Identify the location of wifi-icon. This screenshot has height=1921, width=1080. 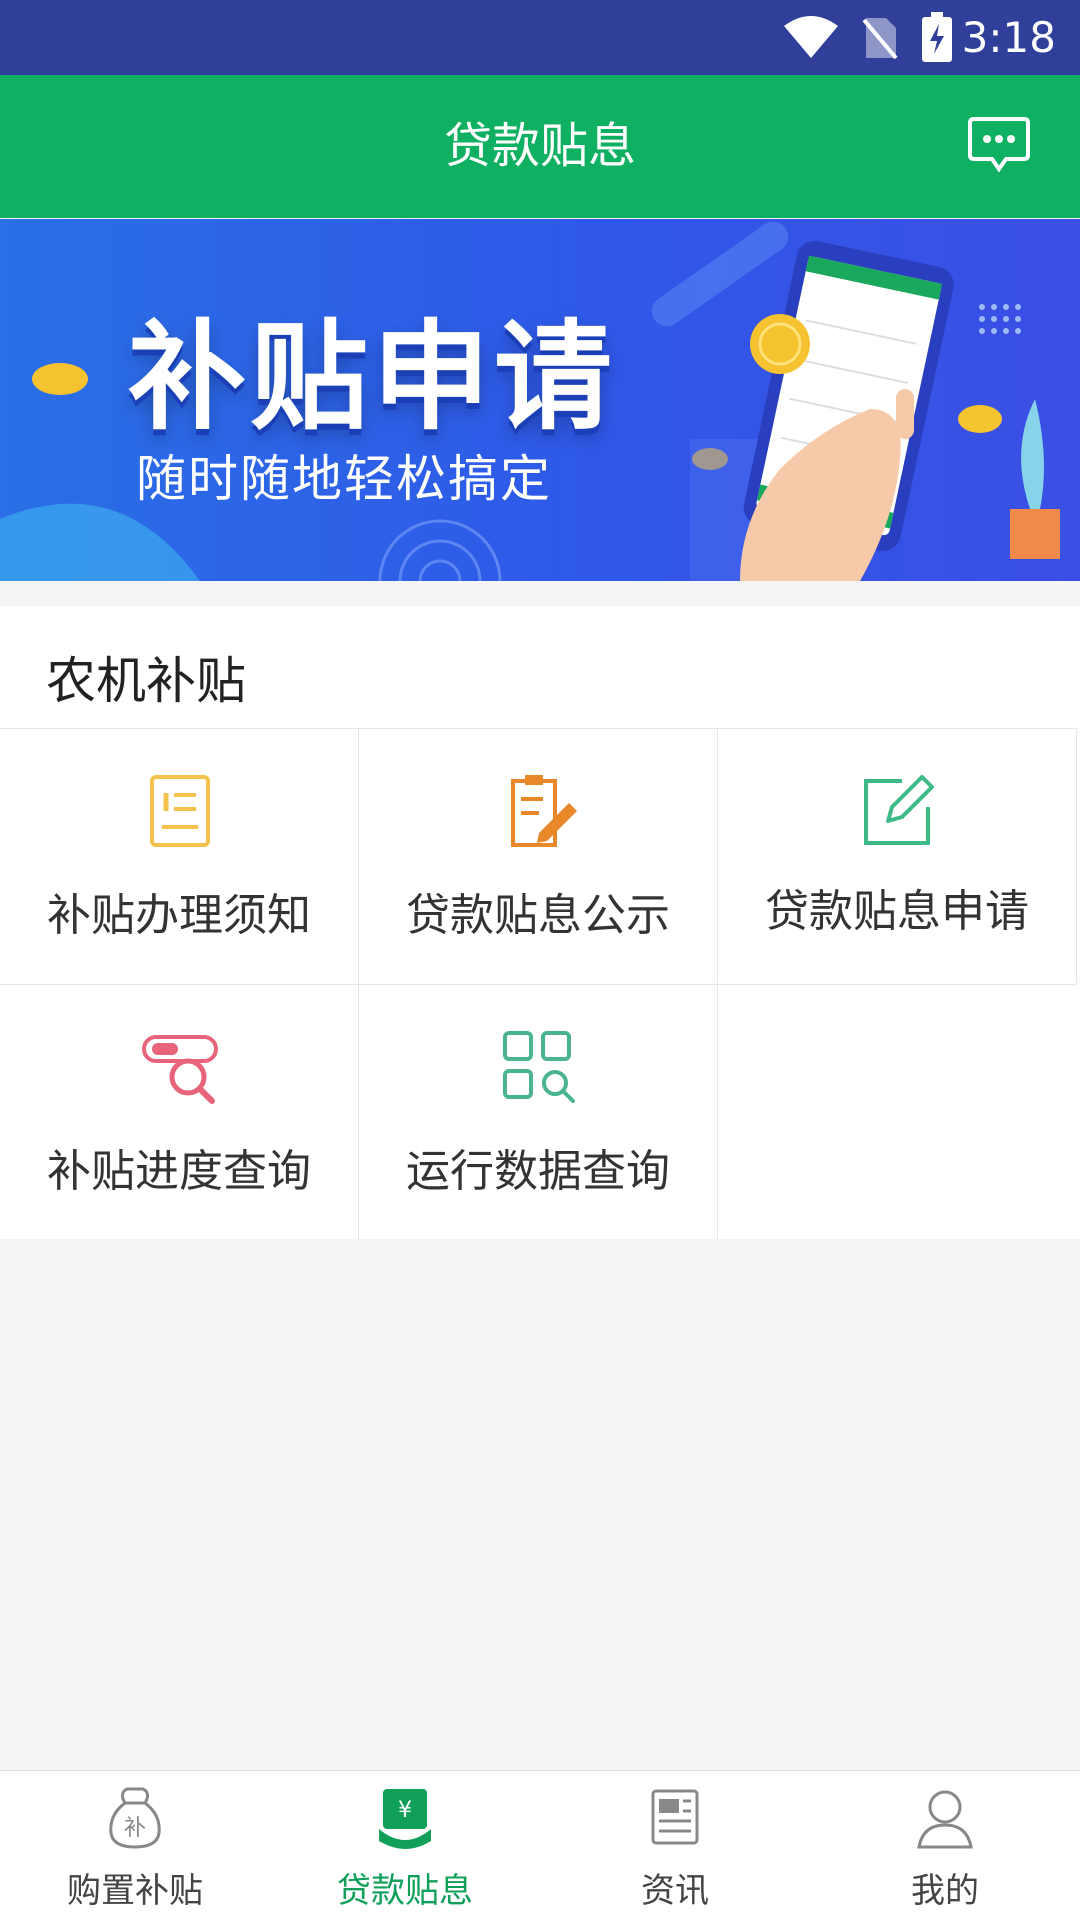
(811, 37).